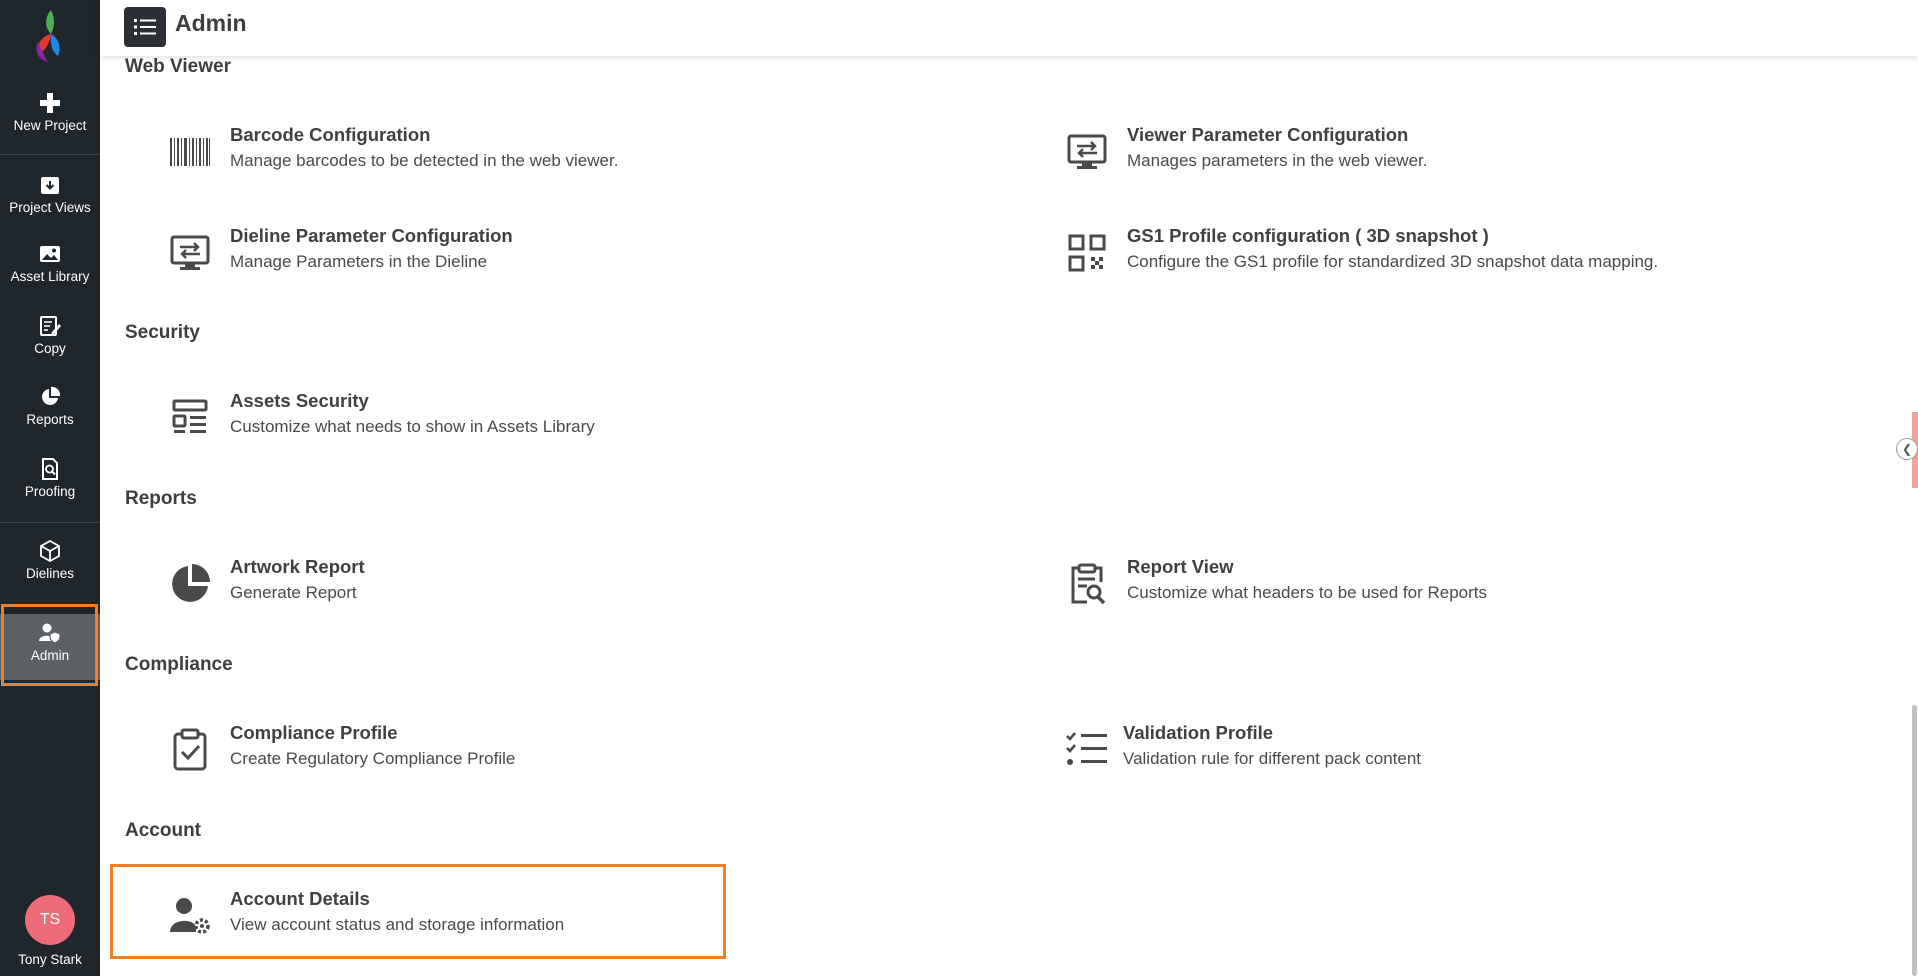 Image resolution: width=1918 pixels, height=976 pixels. What do you see at coordinates (1914, 488) in the screenshot?
I see `scrollbar` at bounding box center [1914, 488].